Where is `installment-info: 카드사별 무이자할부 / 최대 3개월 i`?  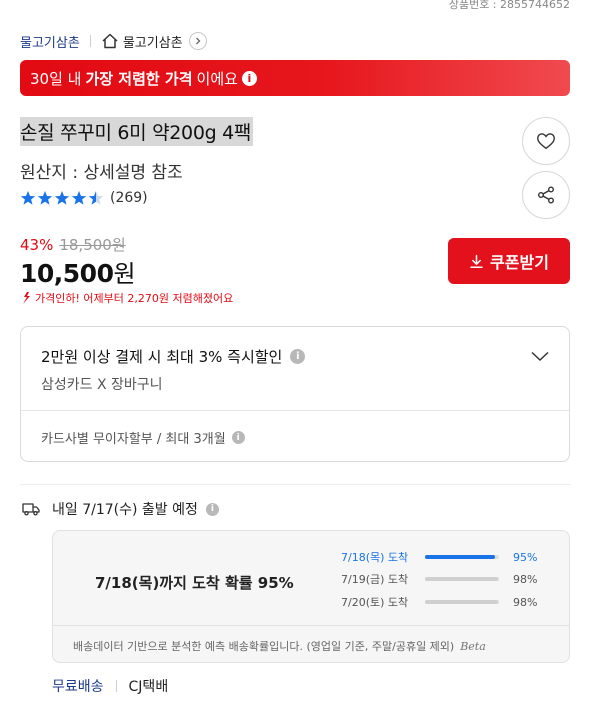
installment-info: 카드사별 무이자할부 / 최대 3개월 i is located at coordinates (143, 437).